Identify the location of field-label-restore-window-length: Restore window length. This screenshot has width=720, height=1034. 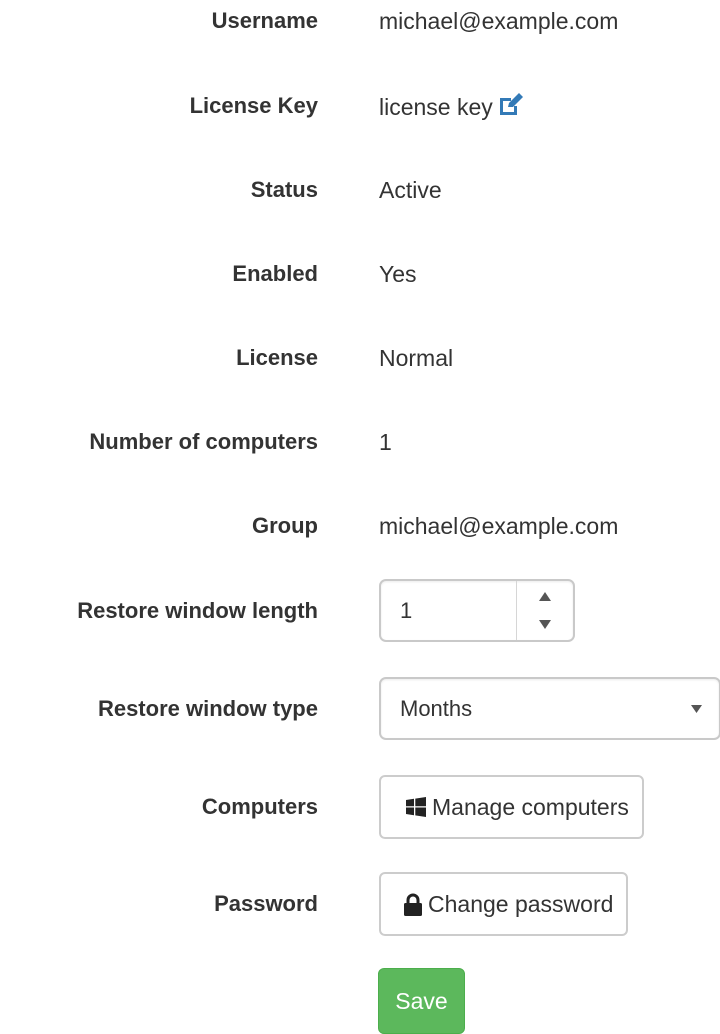
(197, 610).